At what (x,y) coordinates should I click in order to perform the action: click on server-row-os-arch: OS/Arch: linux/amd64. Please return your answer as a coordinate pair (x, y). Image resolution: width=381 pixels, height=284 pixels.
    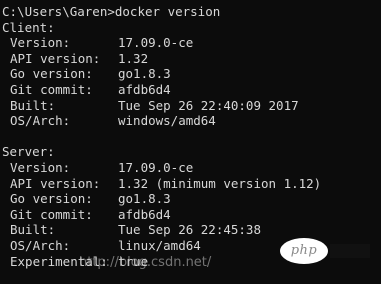
    Looking at the image, I should click on (191, 246).